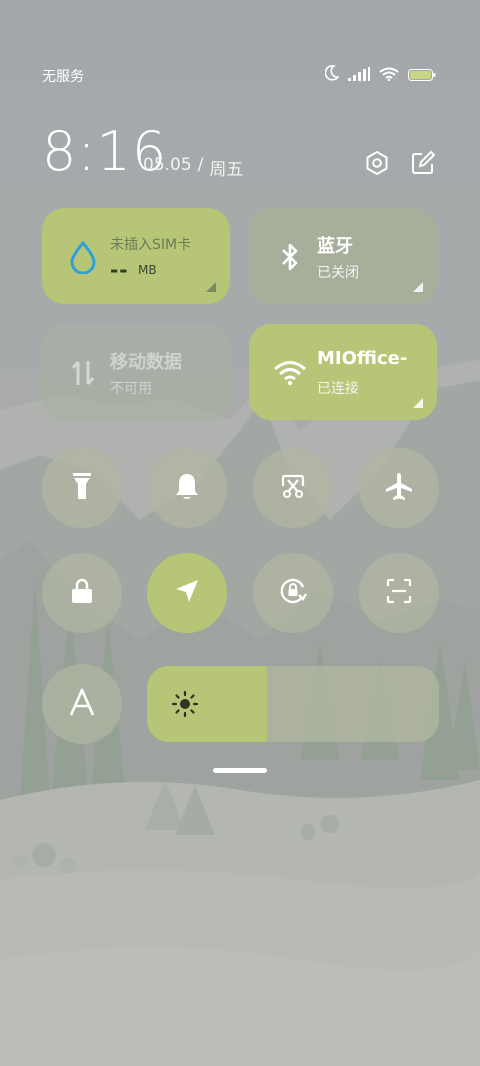 Image resolution: width=480 pixels, height=1066 pixels. I want to click on status-icons, so click(380, 75).